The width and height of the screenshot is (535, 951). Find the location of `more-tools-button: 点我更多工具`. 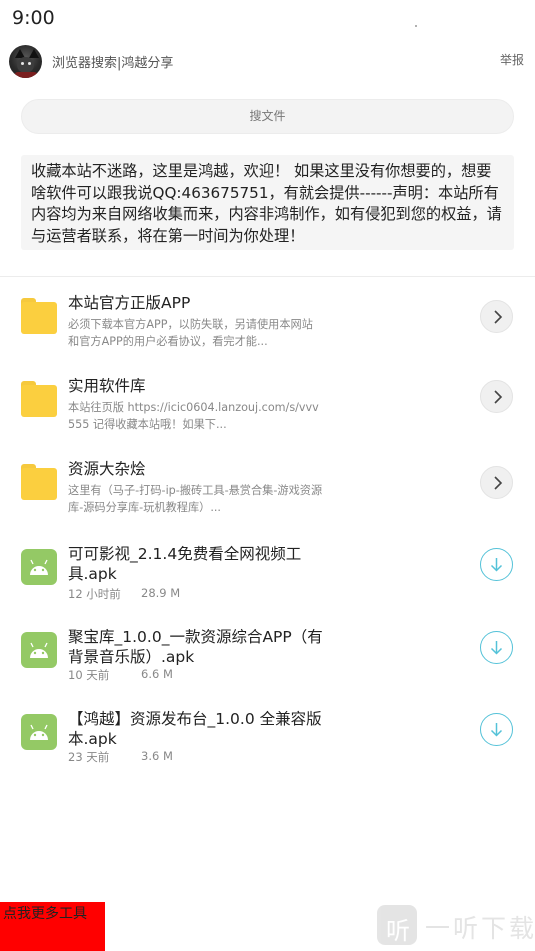

more-tools-button: 点我更多工具 is located at coordinates (52, 926).